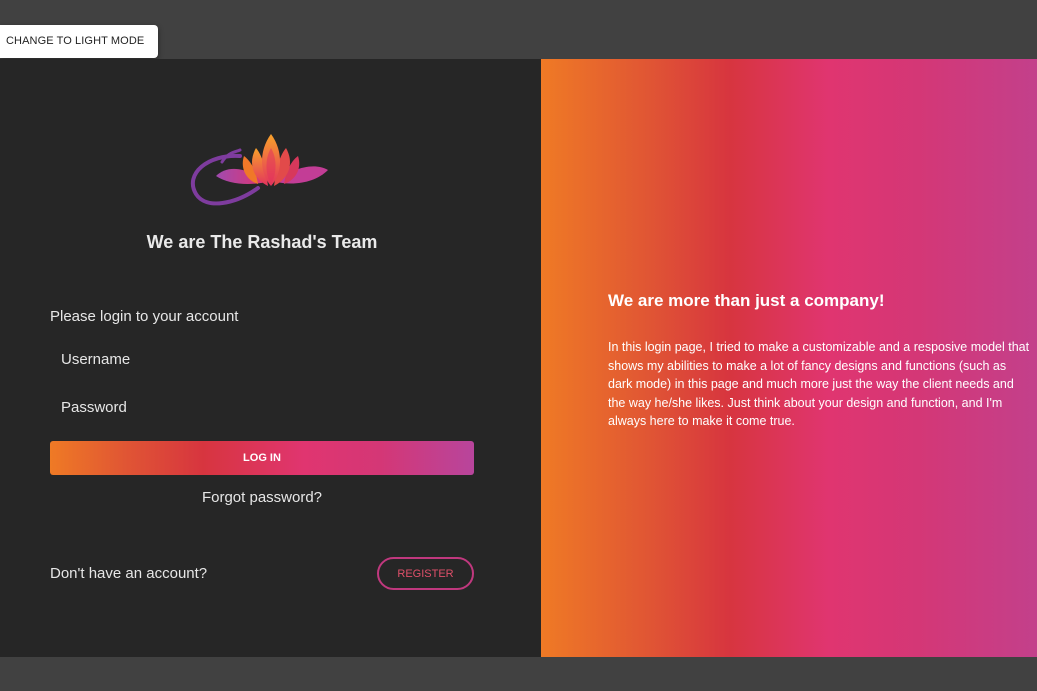 The image size is (1037, 691). What do you see at coordinates (79, 41) in the screenshot?
I see `change-mode-button: CHANGE TO LIGHT MODE` at bounding box center [79, 41].